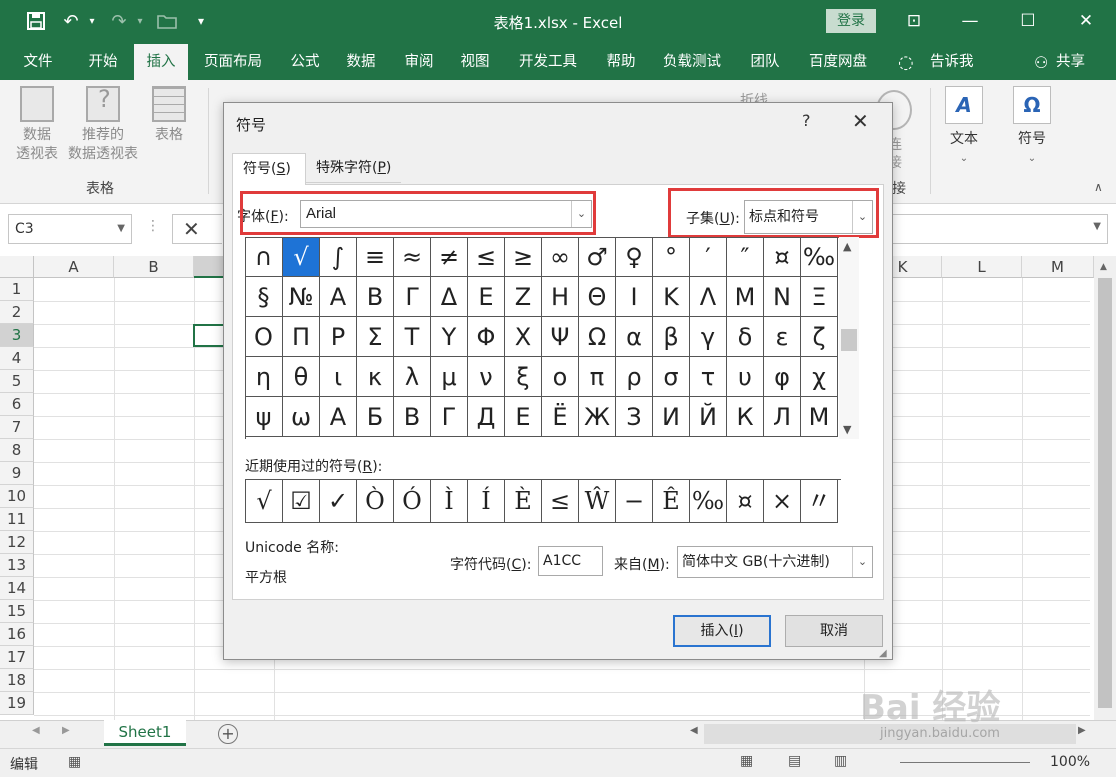  I want to click on symbol-cell: Β, so click(375, 297).